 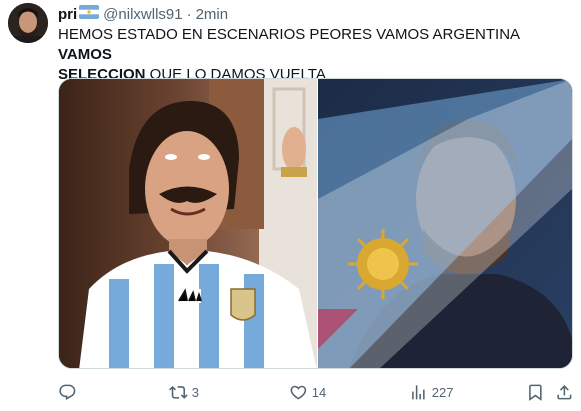 I want to click on share-button, so click(x=564, y=392).